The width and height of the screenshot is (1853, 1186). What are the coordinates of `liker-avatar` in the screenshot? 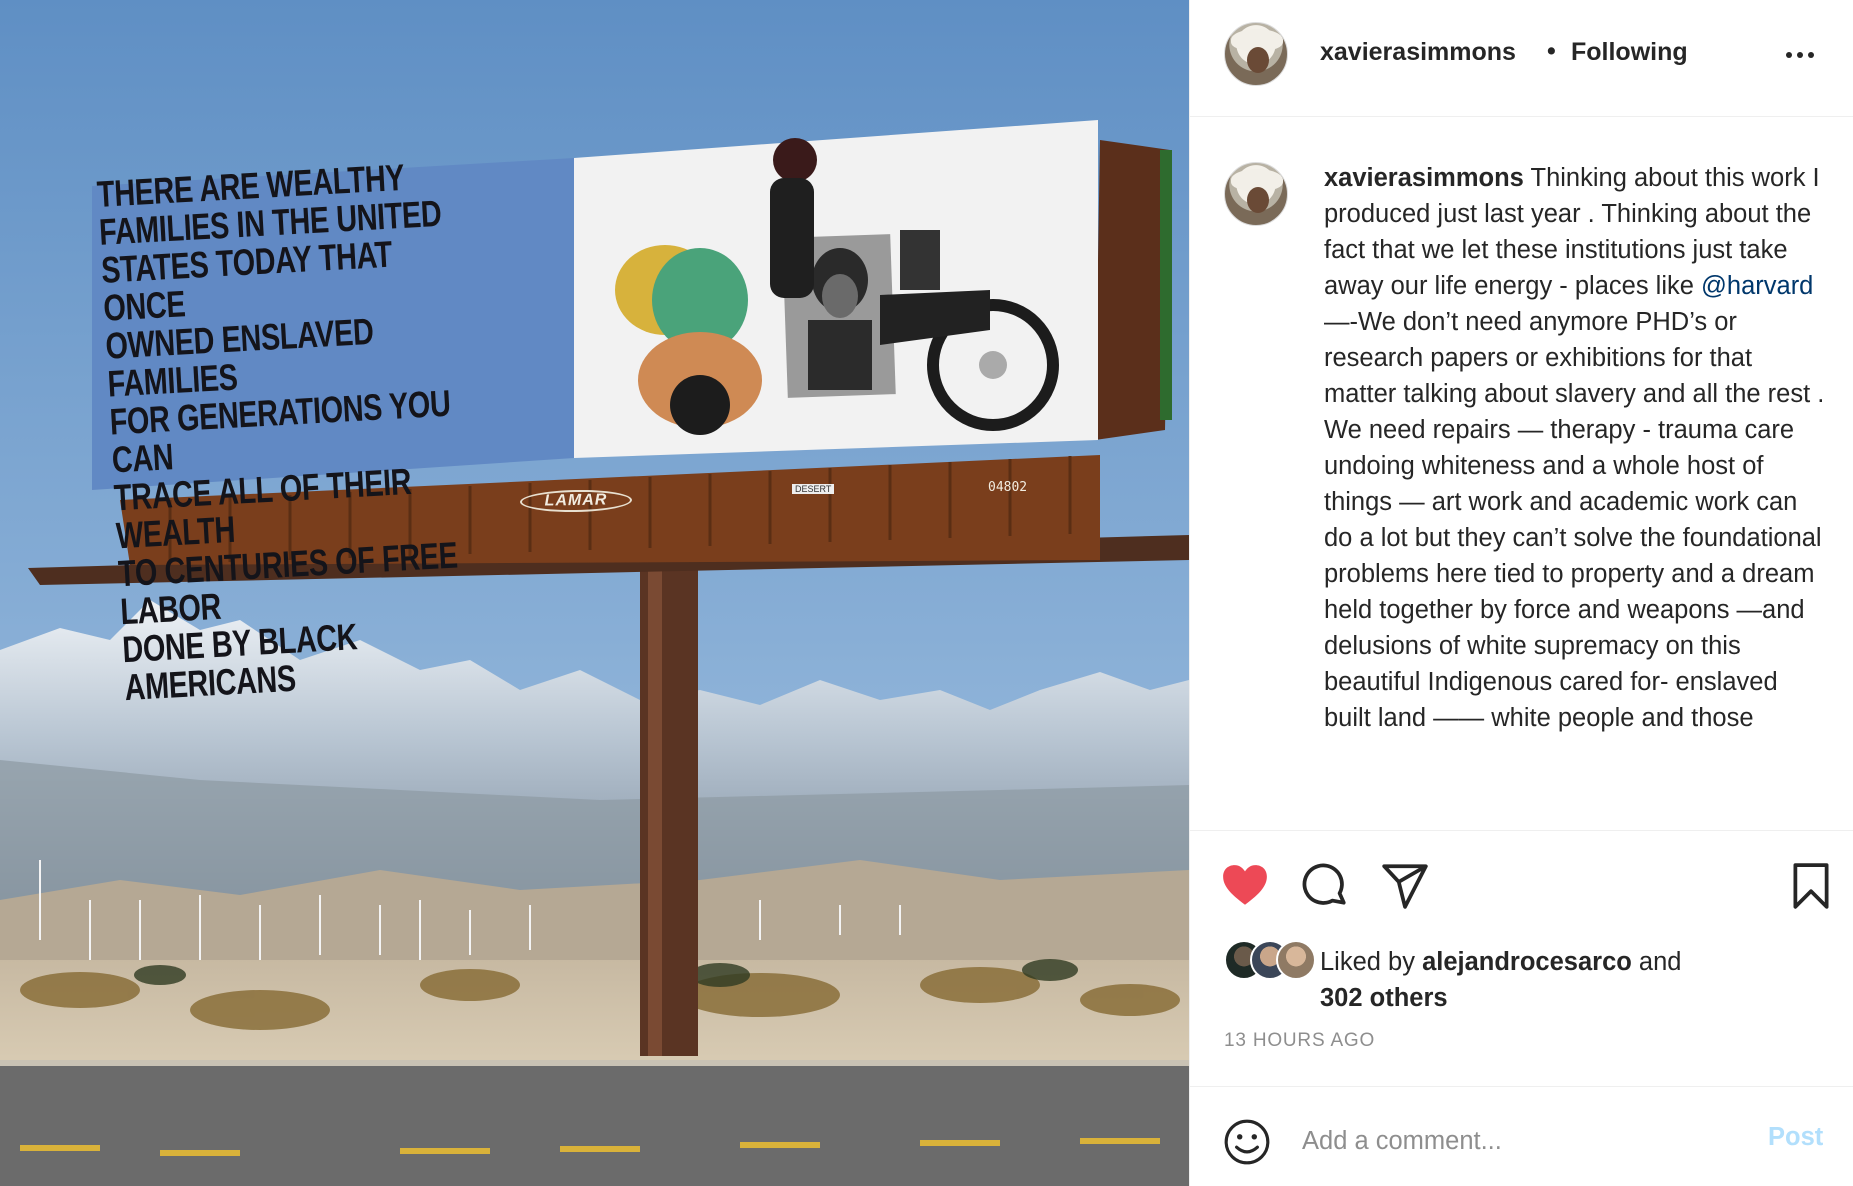 It's located at (1296, 960).